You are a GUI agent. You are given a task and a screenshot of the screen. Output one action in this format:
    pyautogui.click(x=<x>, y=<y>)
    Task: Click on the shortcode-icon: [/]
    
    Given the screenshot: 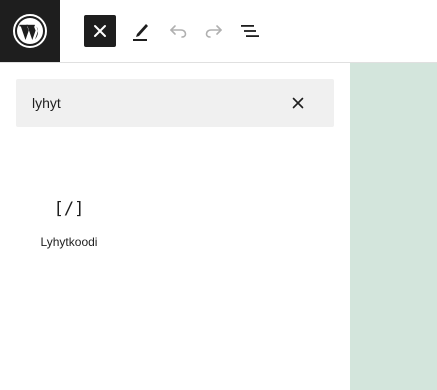 What is the action you would take?
    pyautogui.click(x=69, y=209)
    